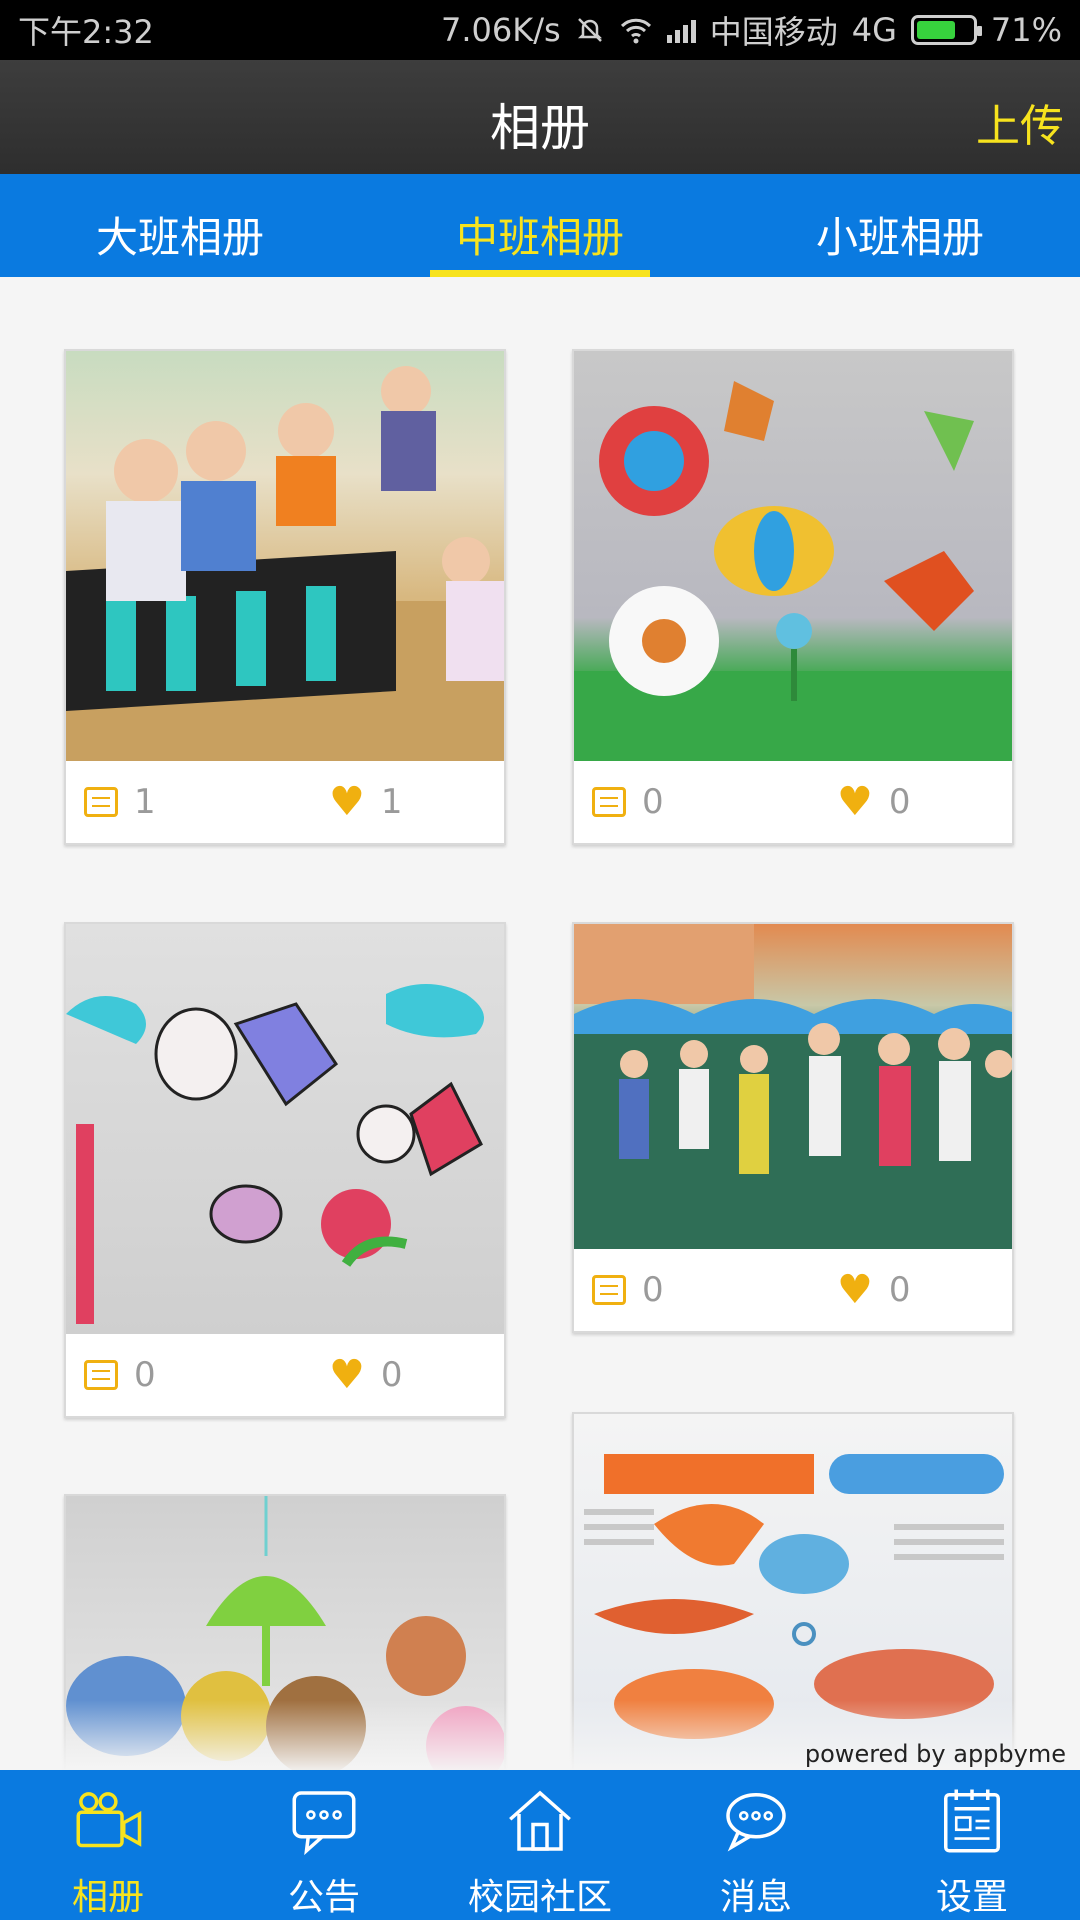 Image resolution: width=1080 pixels, height=1920 pixels. What do you see at coordinates (323, 1897) in the screenshot?
I see `nav-announcement-label: 公告` at bounding box center [323, 1897].